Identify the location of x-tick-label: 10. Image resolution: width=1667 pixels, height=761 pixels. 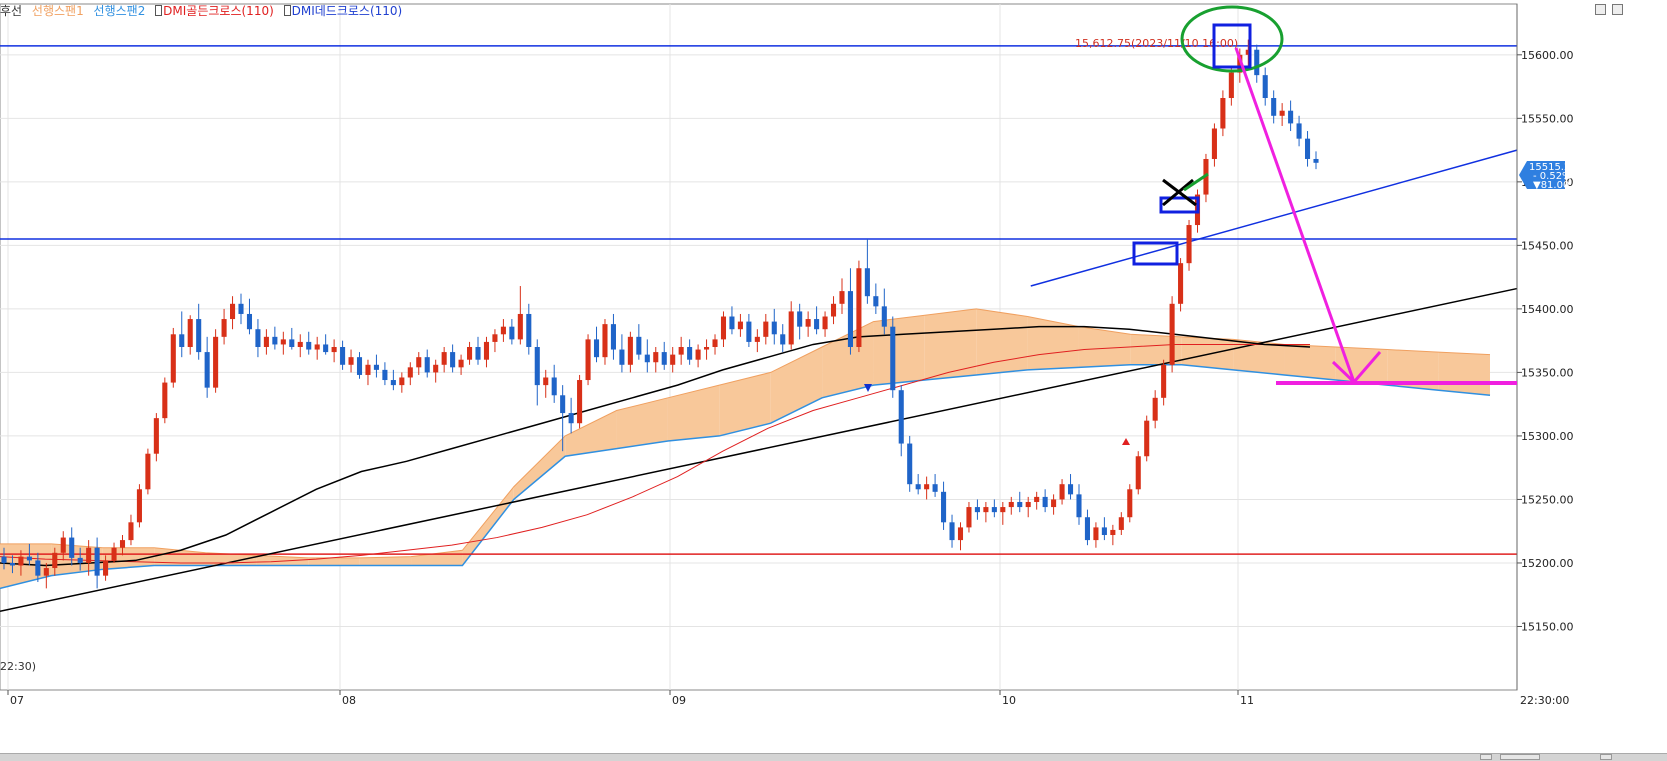
(1009, 700).